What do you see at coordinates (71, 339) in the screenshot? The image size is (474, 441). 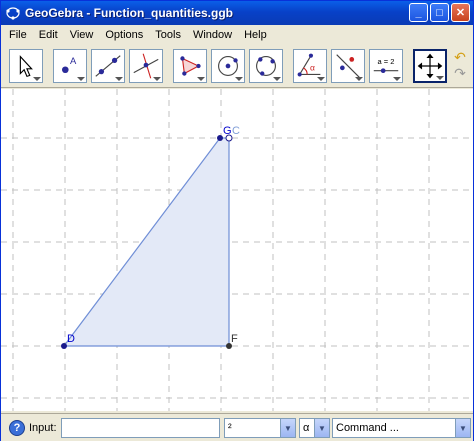 I see `label-d: D` at bounding box center [71, 339].